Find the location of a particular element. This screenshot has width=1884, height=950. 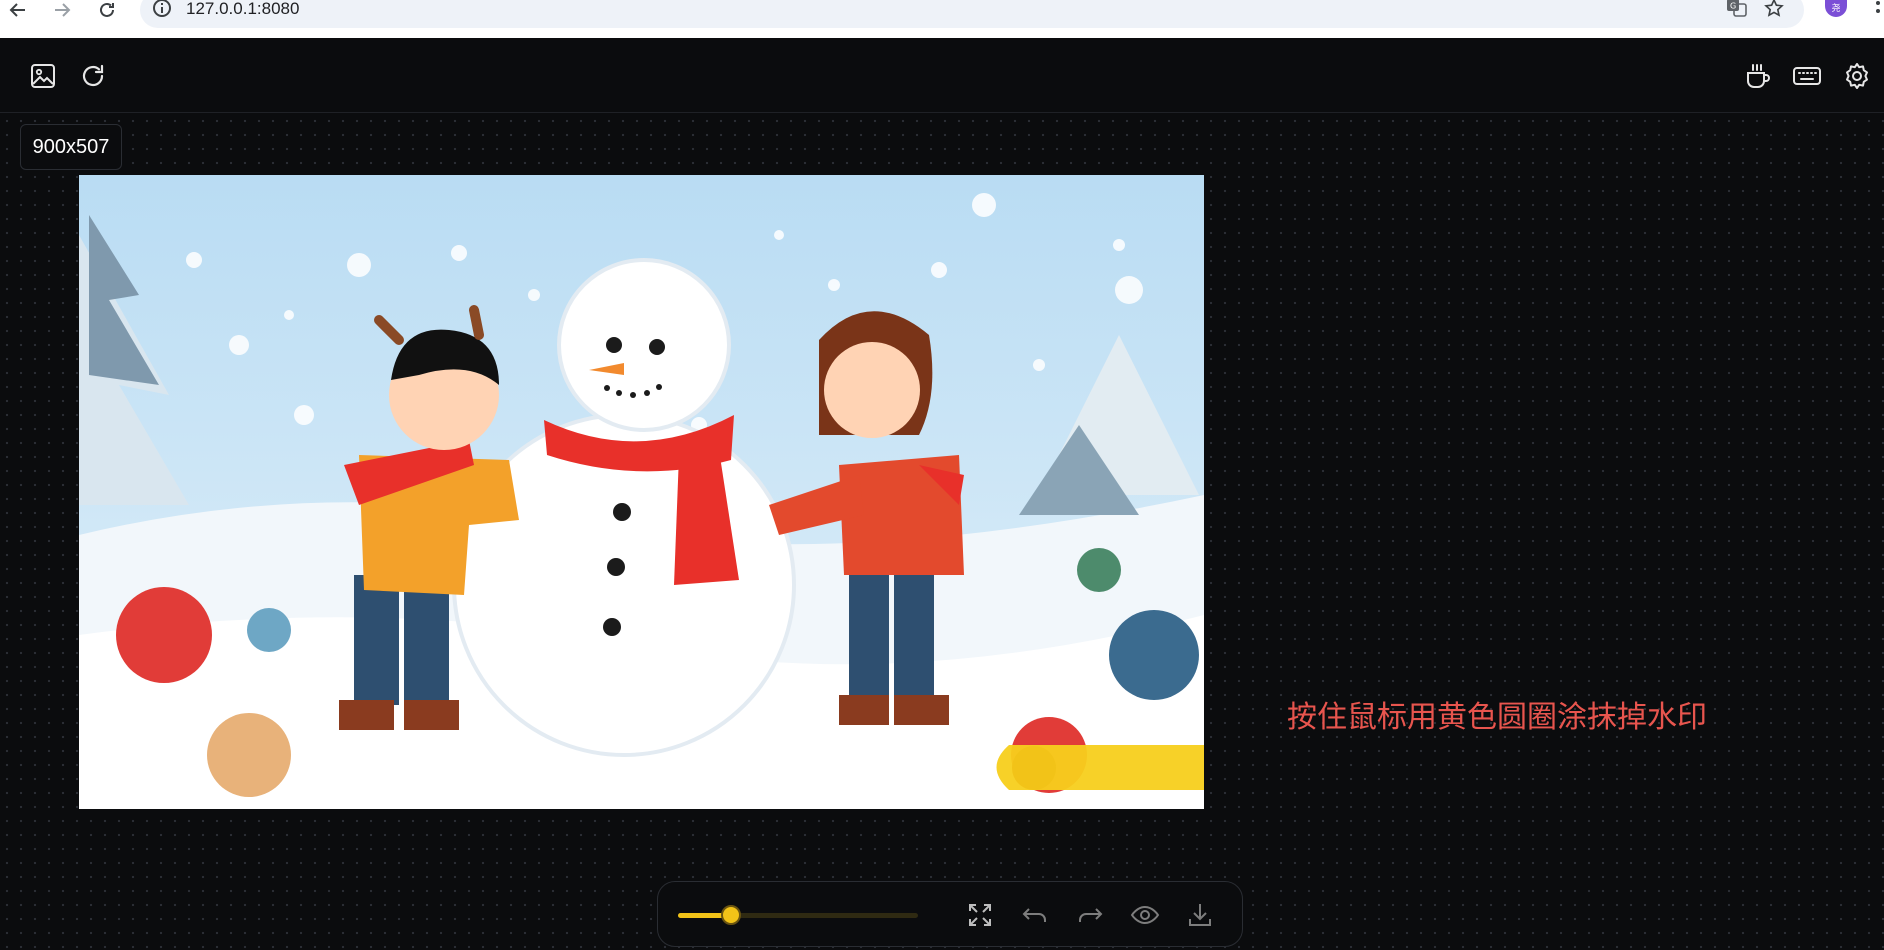

kebab-menu-icon is located at coordinates (1878, 9).